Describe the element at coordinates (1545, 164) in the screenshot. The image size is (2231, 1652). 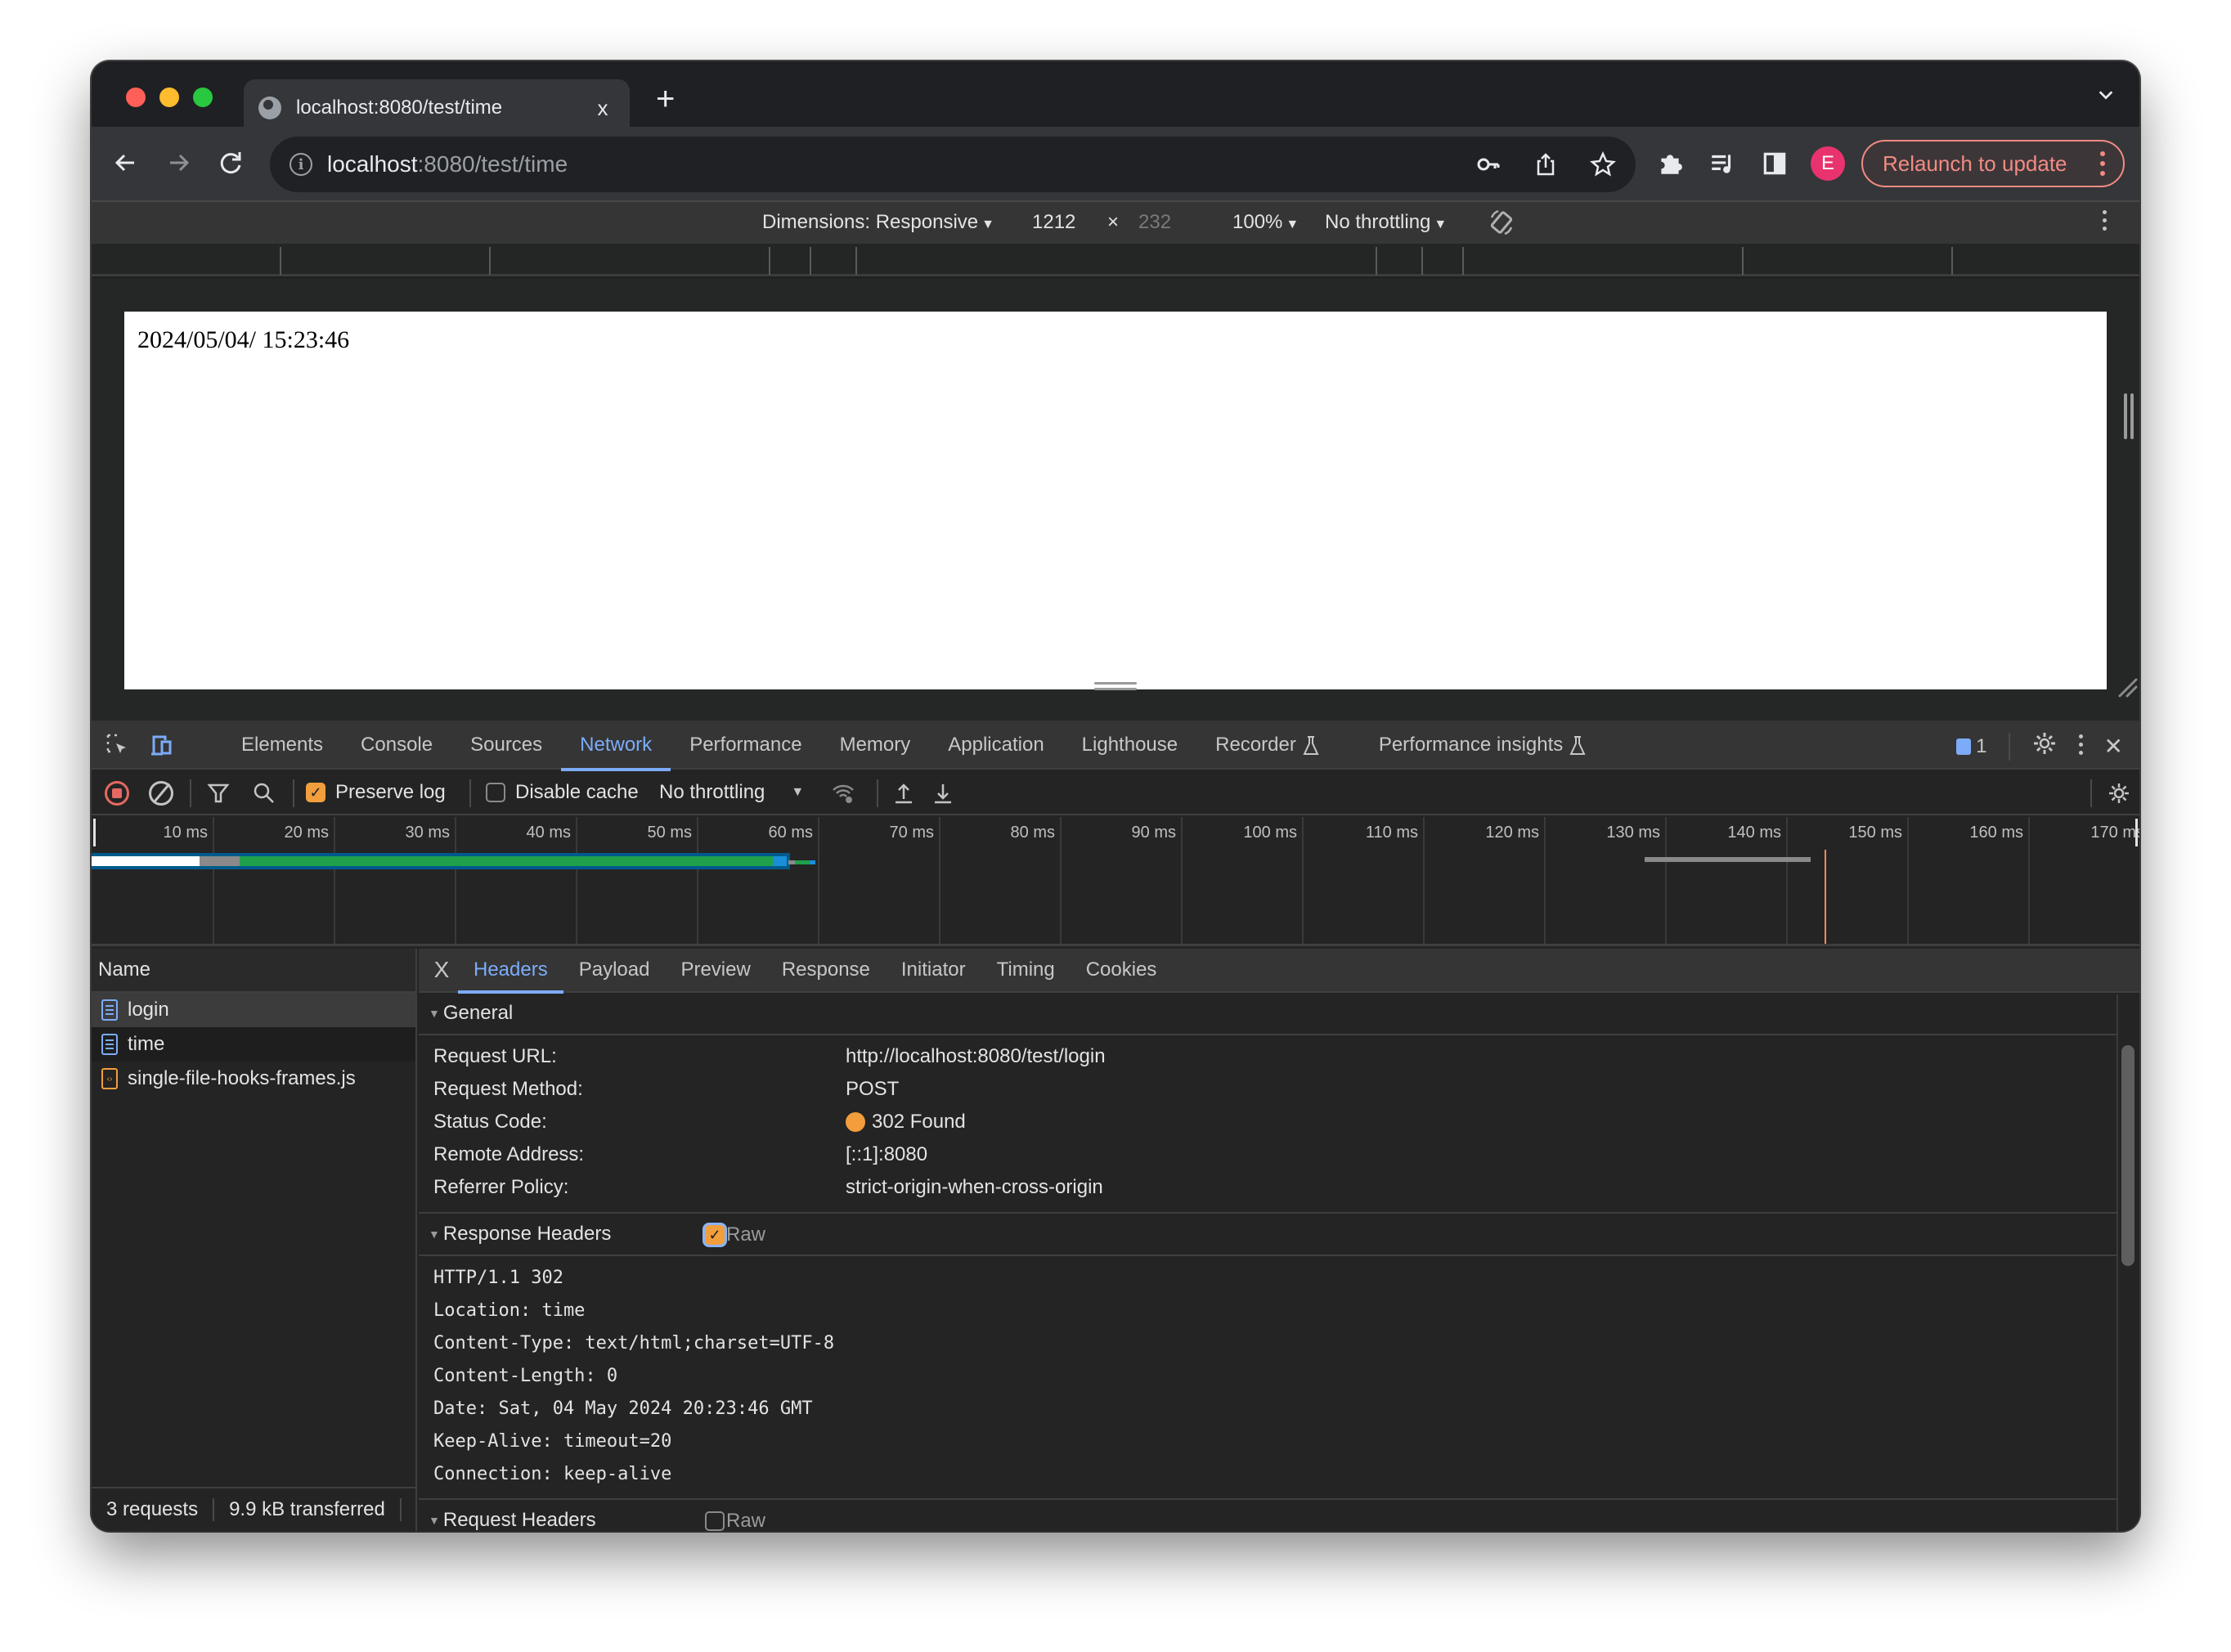
I see `share-icon` at that location.